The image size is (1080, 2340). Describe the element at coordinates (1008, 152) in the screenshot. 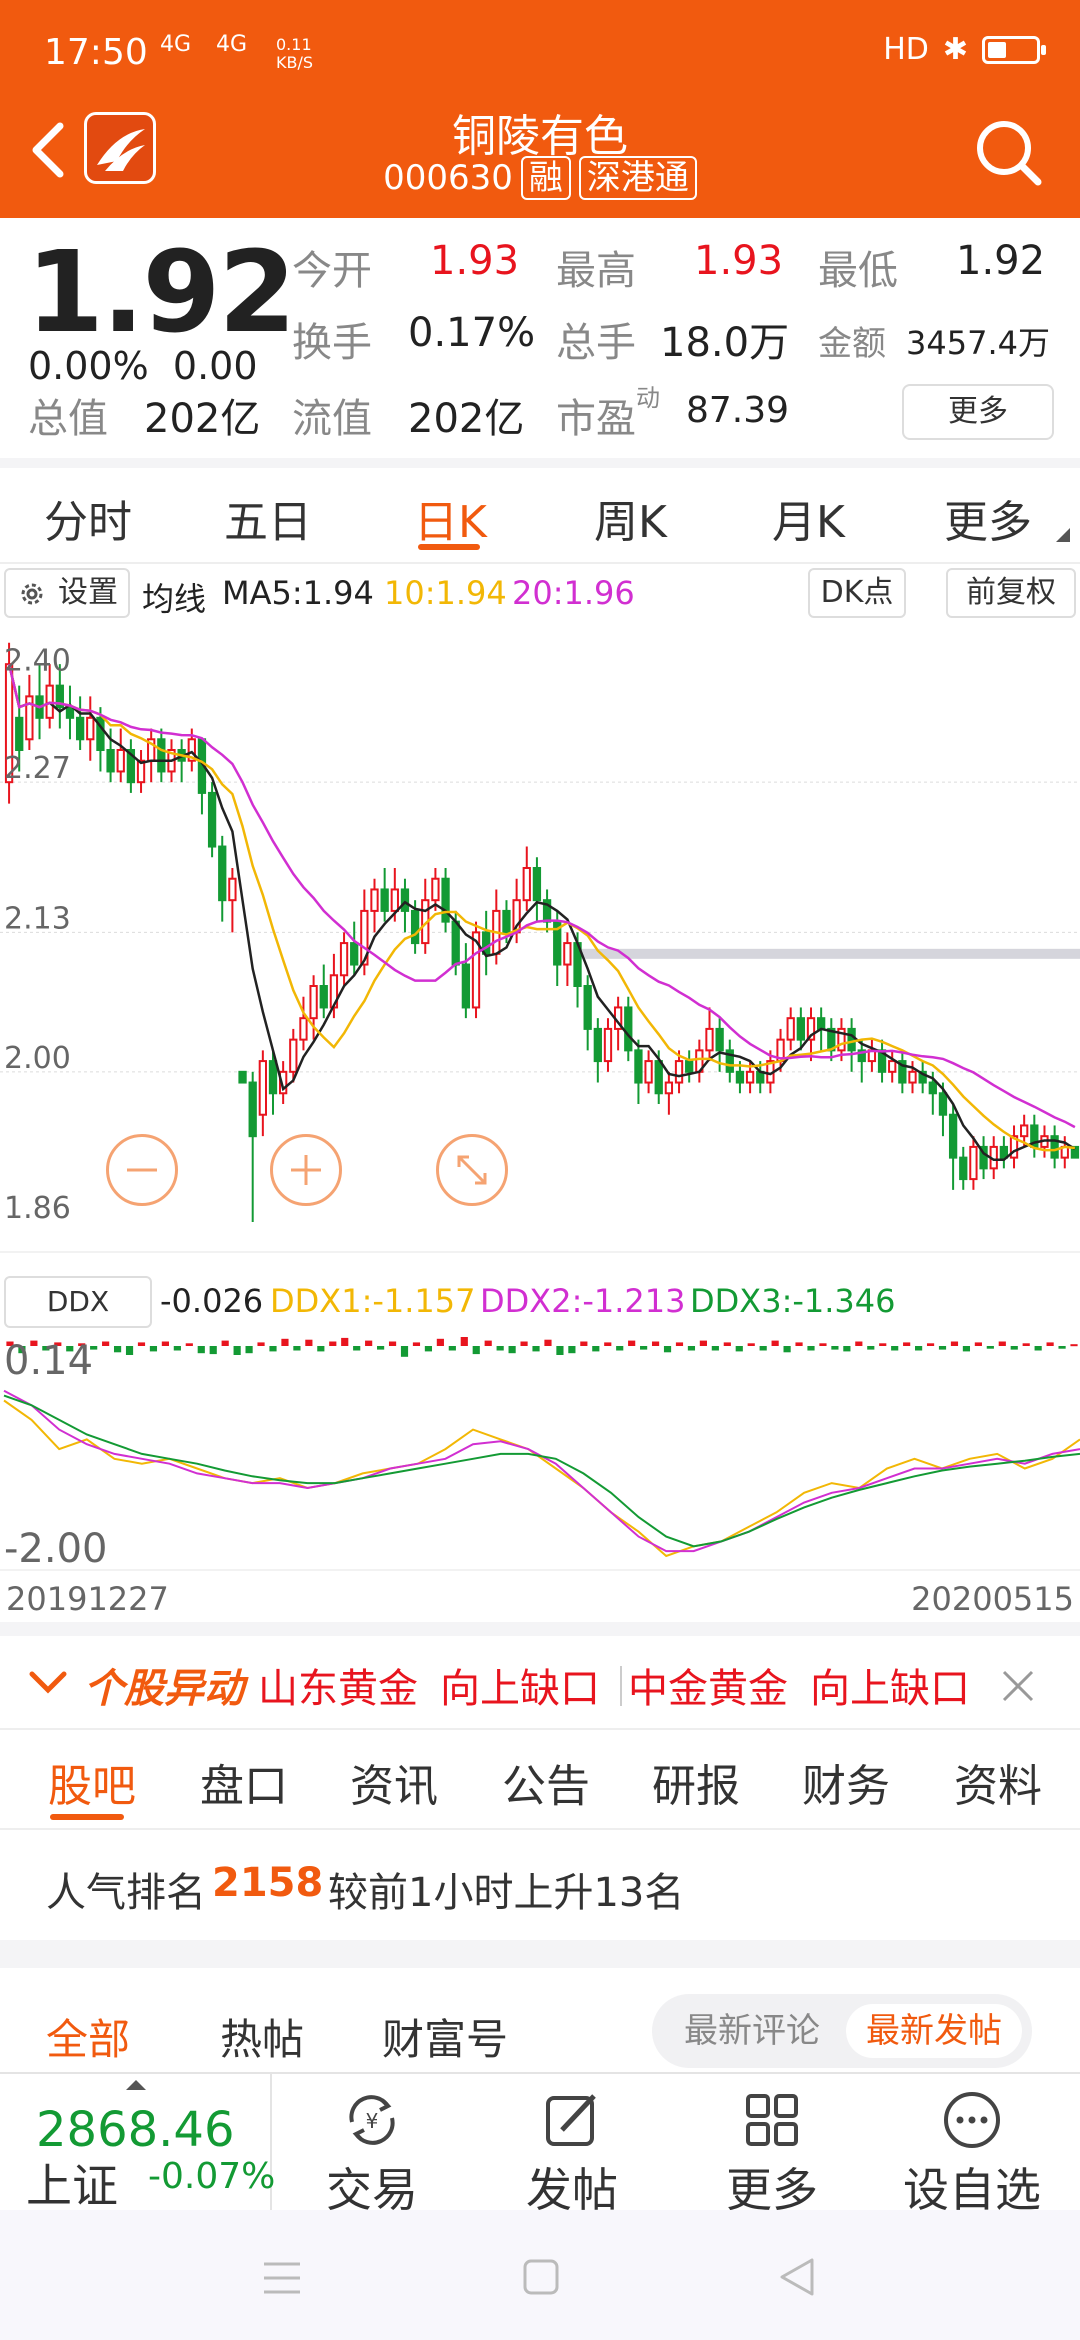

I see `search-button` at that location.